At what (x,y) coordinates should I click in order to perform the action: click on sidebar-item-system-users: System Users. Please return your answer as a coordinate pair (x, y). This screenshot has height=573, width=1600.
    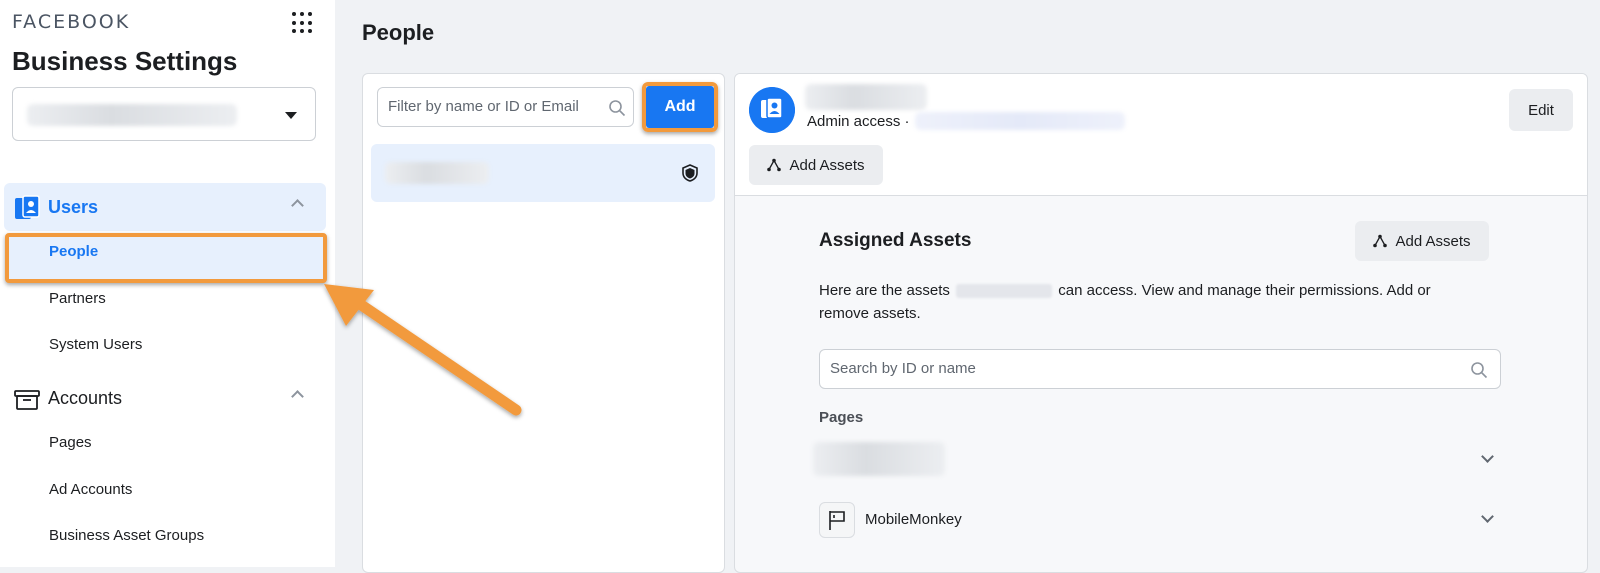
    Looking at the image, I should click on (95, 344).